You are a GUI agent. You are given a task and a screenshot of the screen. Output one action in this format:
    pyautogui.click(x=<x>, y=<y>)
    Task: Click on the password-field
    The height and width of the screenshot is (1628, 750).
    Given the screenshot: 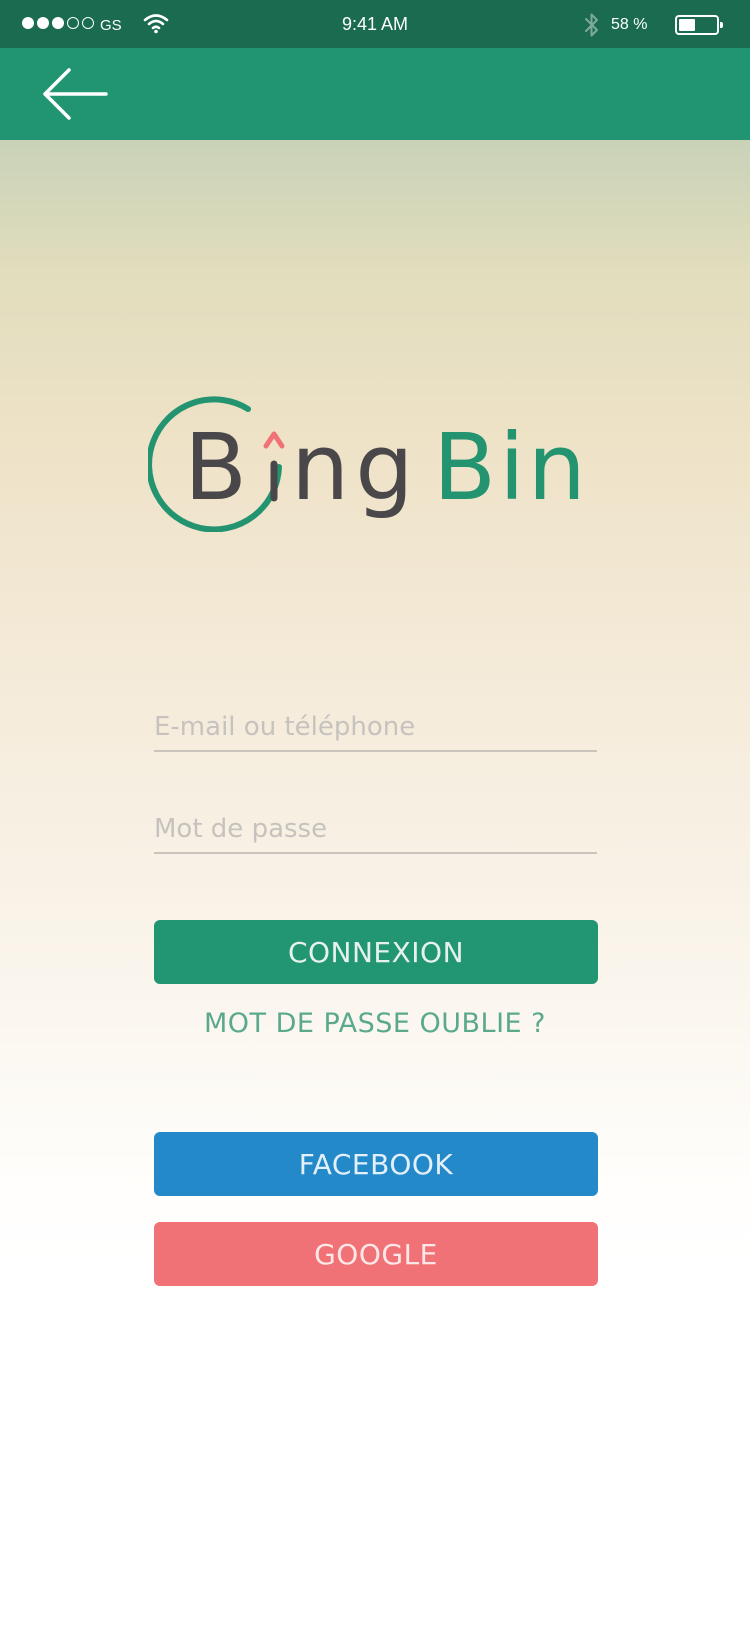 What is the action you would take?
    pyautogui.click(x=375, y=829)
    